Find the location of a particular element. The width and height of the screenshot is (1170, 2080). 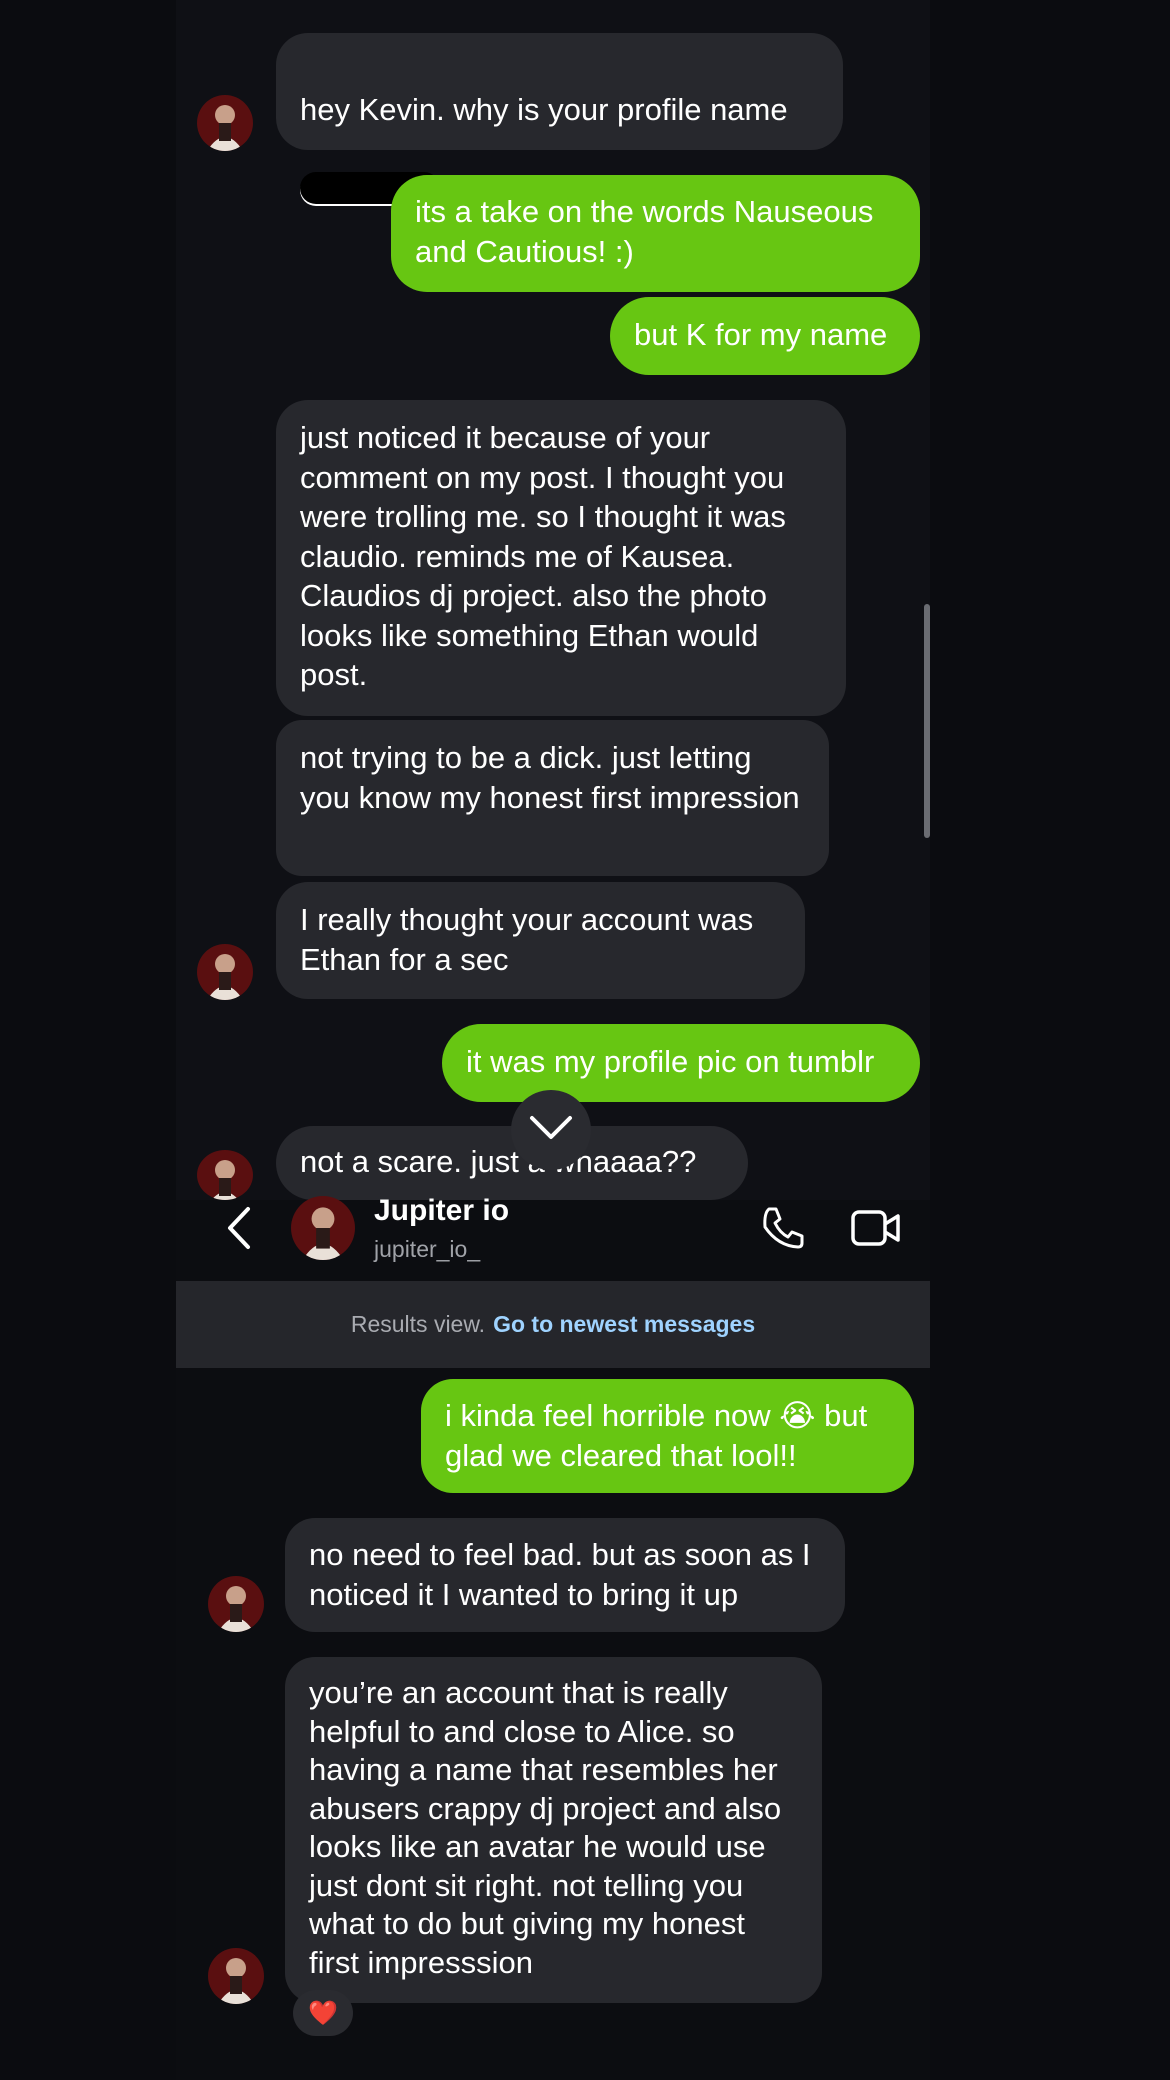

message-bubble: it was my profile pic on tumblr is located at coordinates (681, 1063).